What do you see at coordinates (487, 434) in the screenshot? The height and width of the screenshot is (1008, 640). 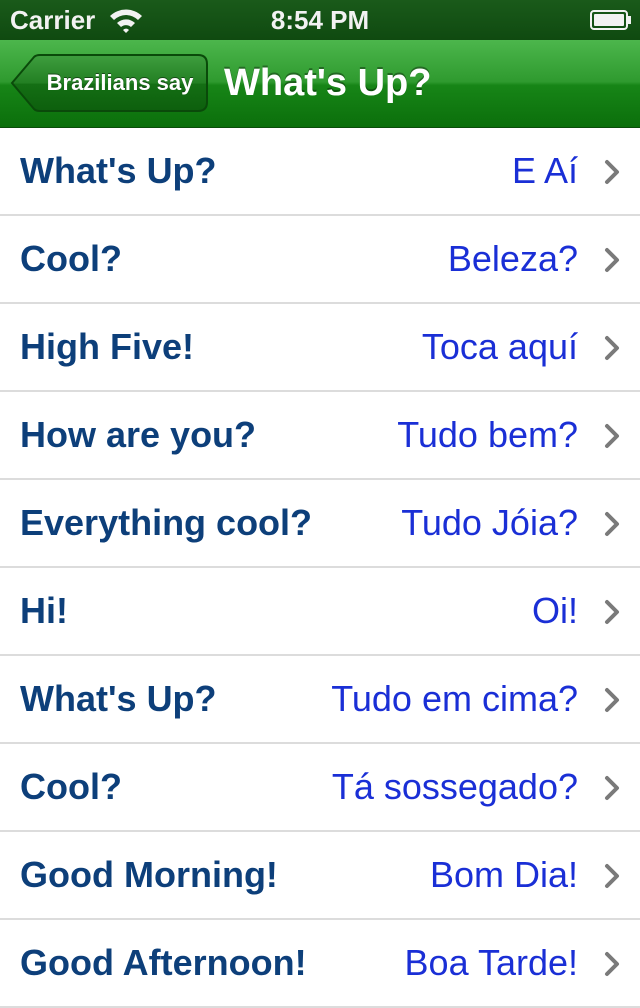 I see `phrase-portuguese: Tudo bem?` at bounding box center [487, 434].